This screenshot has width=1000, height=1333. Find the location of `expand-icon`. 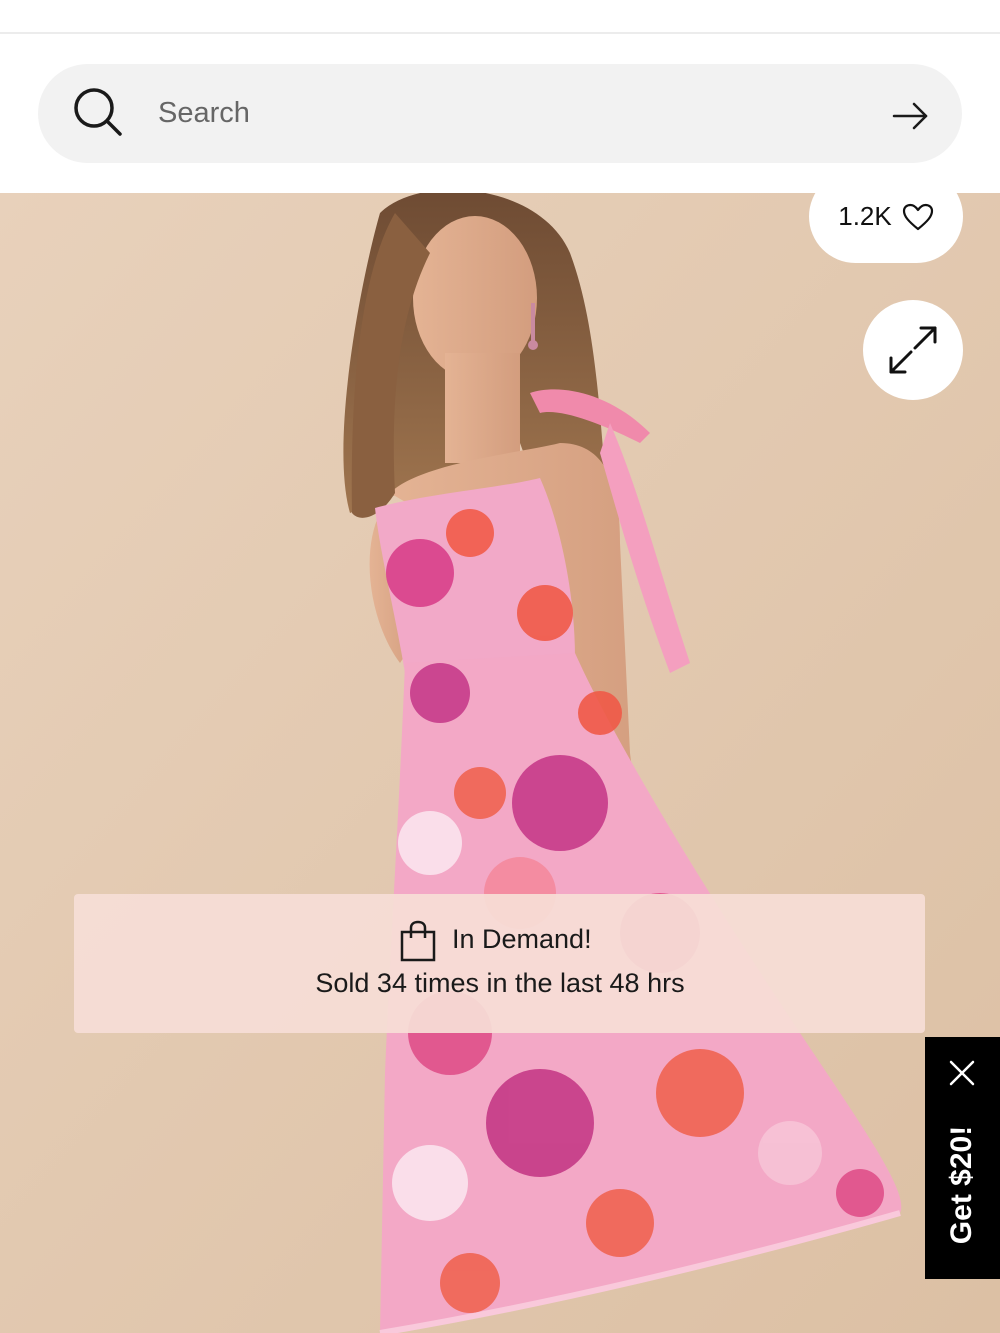

expand-icon is located at coordinates (913, 350).